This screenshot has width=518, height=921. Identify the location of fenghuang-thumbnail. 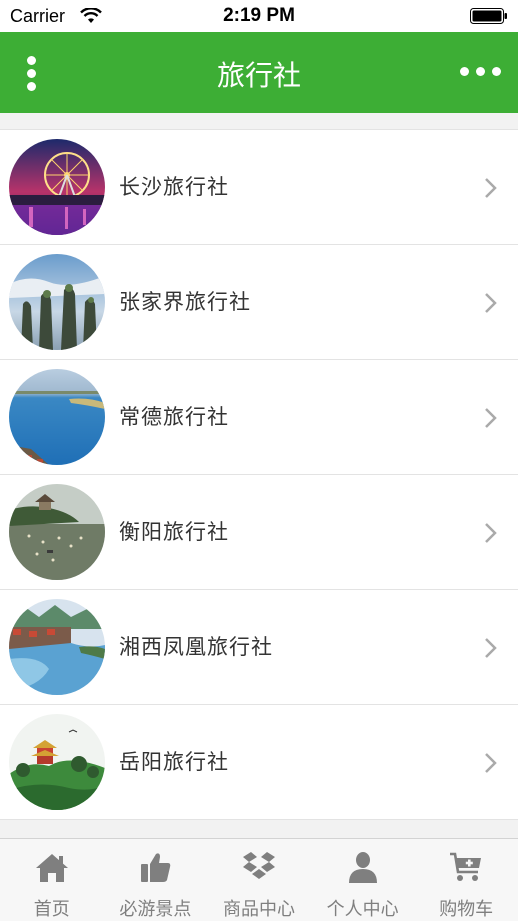
(57, 647).